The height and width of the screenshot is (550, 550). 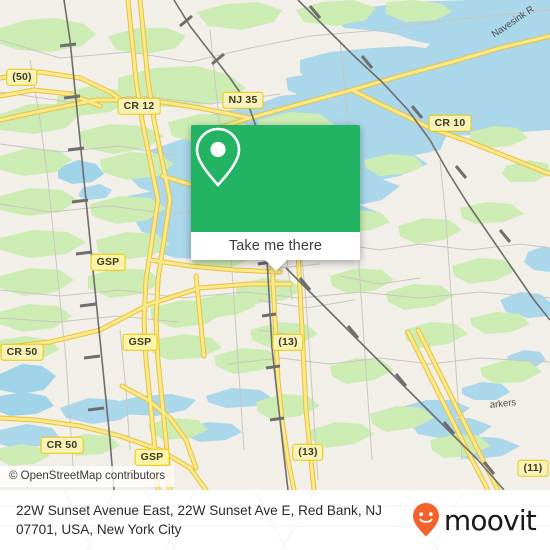 What do you see at coordinates (87, 476) in the screenshot?
I see `osm-attribution: © OpenStreetMap contributors` at bounding box center [87, 476].